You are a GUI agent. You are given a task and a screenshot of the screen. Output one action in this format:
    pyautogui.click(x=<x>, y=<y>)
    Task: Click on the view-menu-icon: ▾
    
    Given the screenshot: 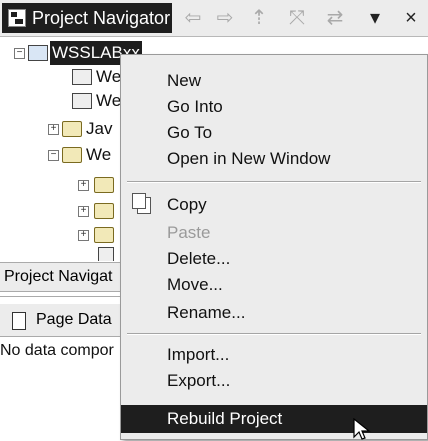 What is the action you would take?
    pyautogui.click(x=375, y=18)
    